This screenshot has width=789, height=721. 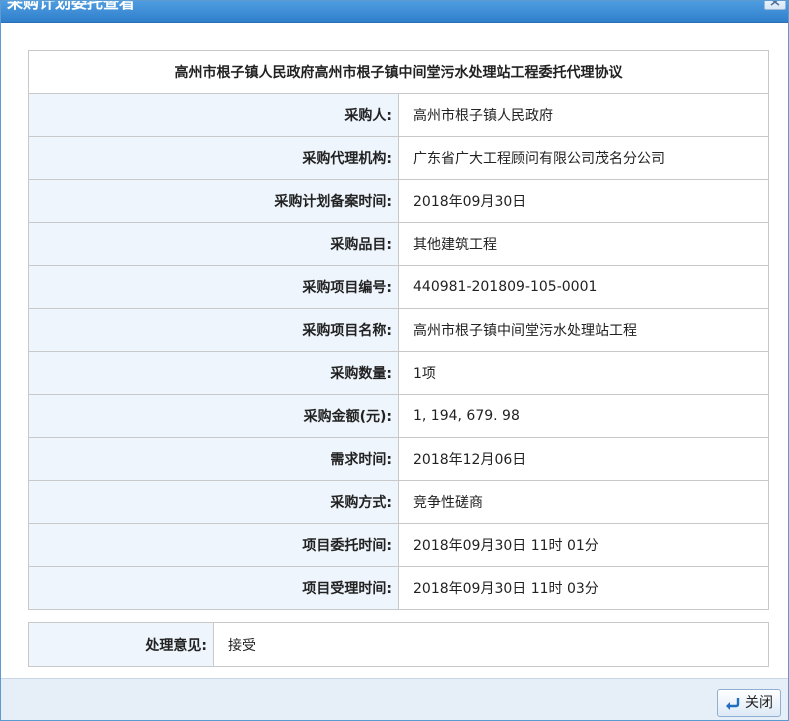 I want to click on field-label: 采购项目编号:, so click(x=213, y=287).